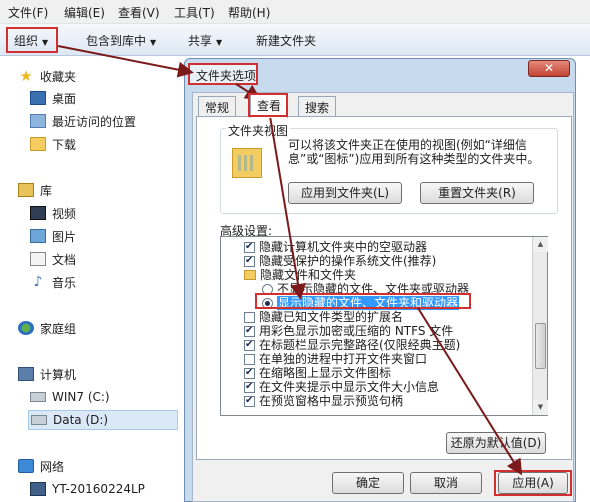  Describe the element at coordinates (323, 401) in the screenshot. I see `setting-preview-handlers: 在预览窗格中显示预览句柄` at that location.